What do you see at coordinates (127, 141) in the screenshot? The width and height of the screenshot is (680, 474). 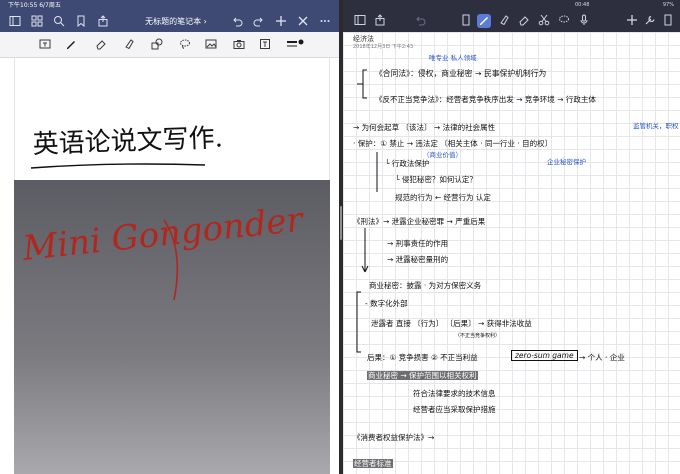 I see `svg-text: 英语论说文写作.` at bounding box center [127, 141].